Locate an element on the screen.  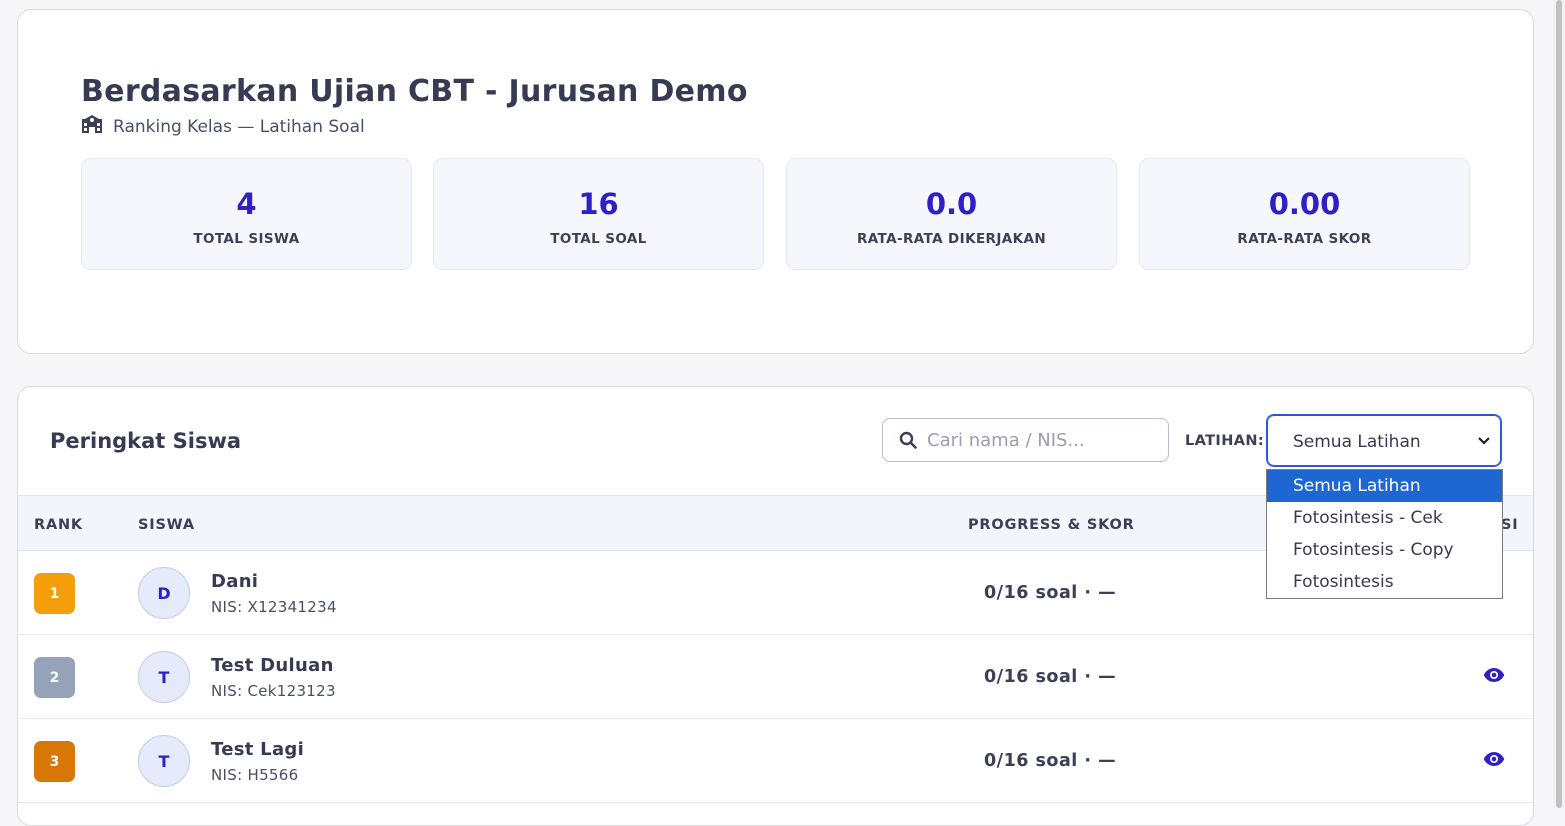
dropdown-option-fotosintesis-copy: Fotosintesis - Copy is located at coordinates (1384, 550).